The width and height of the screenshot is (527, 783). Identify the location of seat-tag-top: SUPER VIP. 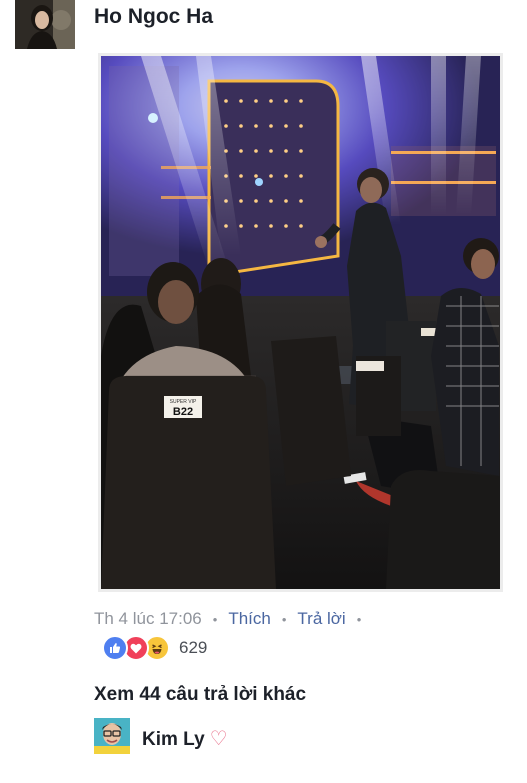
(183, 402).